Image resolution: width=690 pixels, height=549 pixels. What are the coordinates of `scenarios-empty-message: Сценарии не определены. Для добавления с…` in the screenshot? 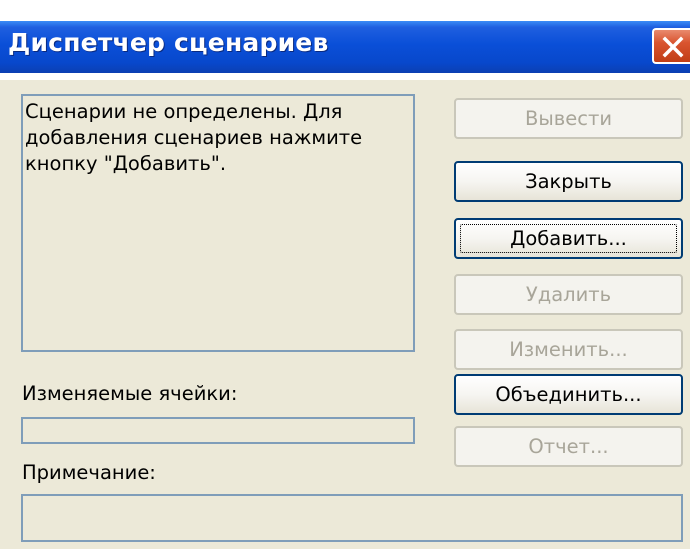 It's located at (194, 137).